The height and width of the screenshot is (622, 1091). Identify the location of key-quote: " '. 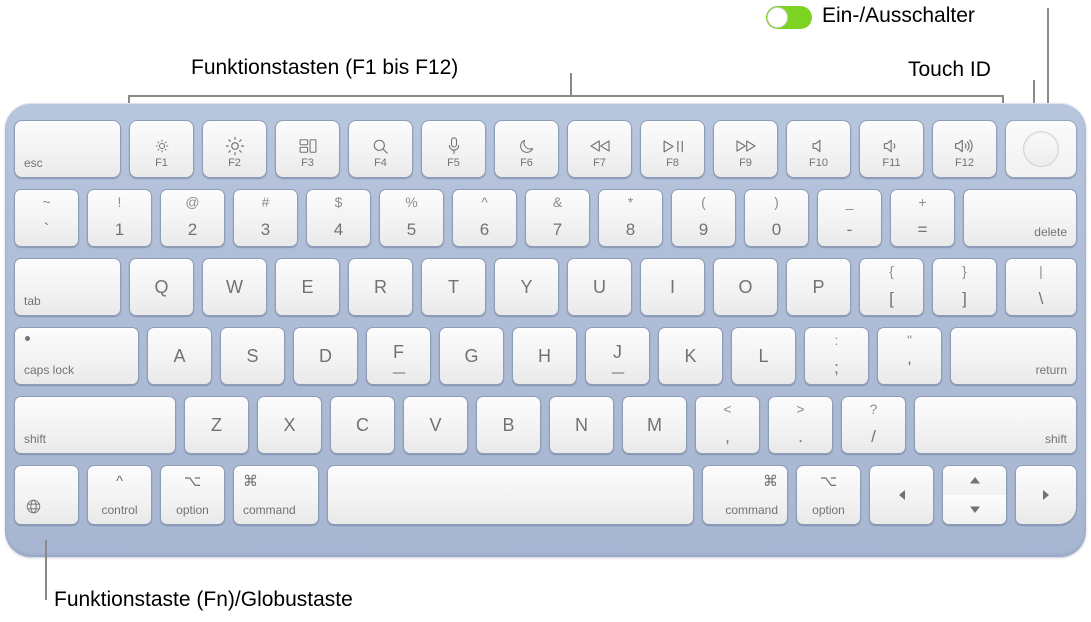
(909, 356).